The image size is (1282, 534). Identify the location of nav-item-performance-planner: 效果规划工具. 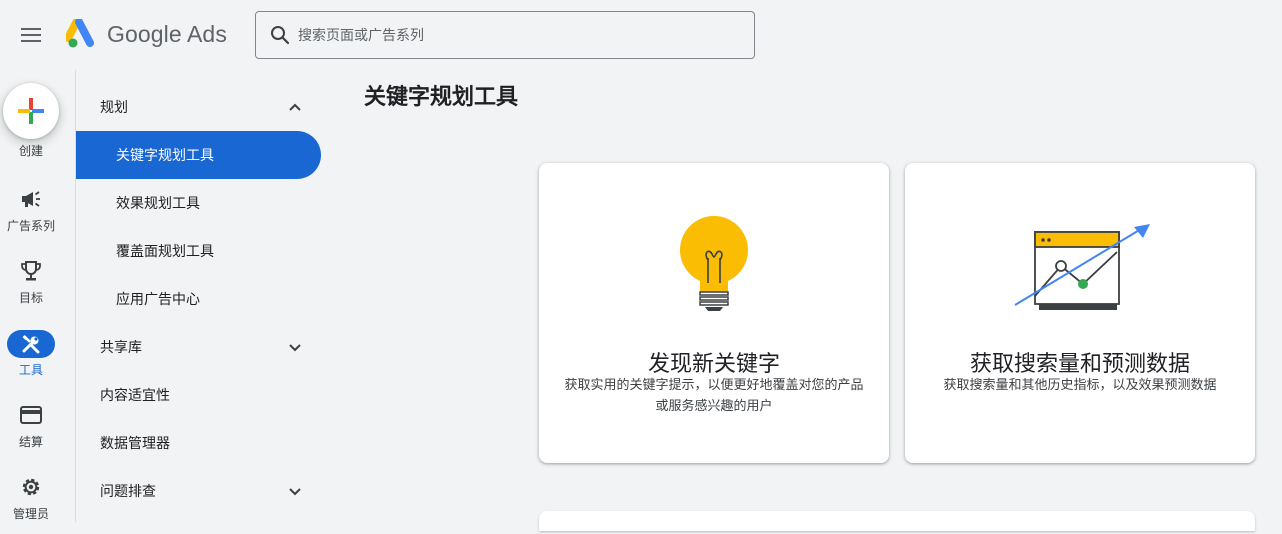
(198, 203).